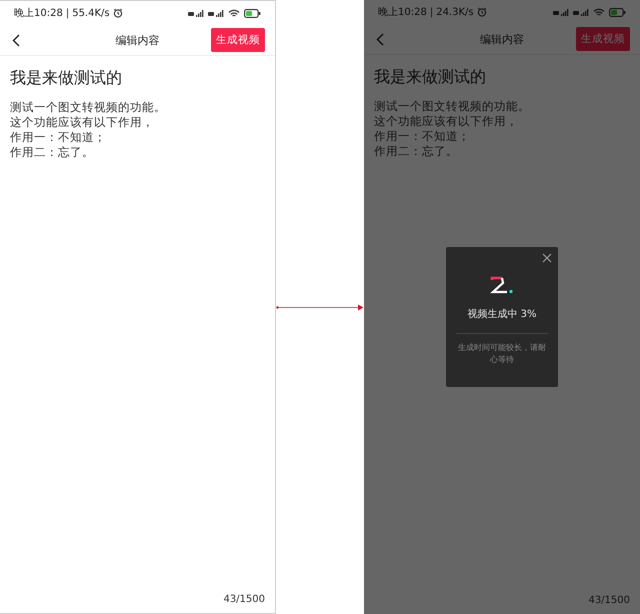 The width and height of the screenshot is (640, 614). I want to click on close-button, so click(547, 258).